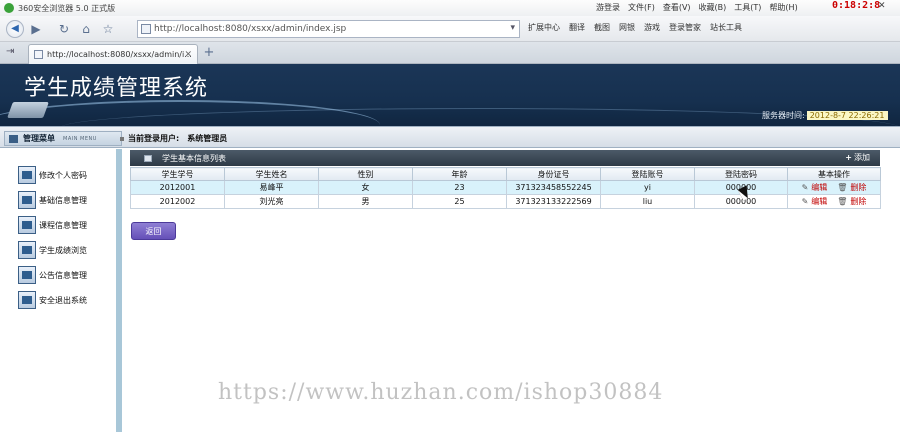  What do you see at coordinates (27, 225) in the screenshot?
I see `courses-icon` at bounding box center [27, 225].